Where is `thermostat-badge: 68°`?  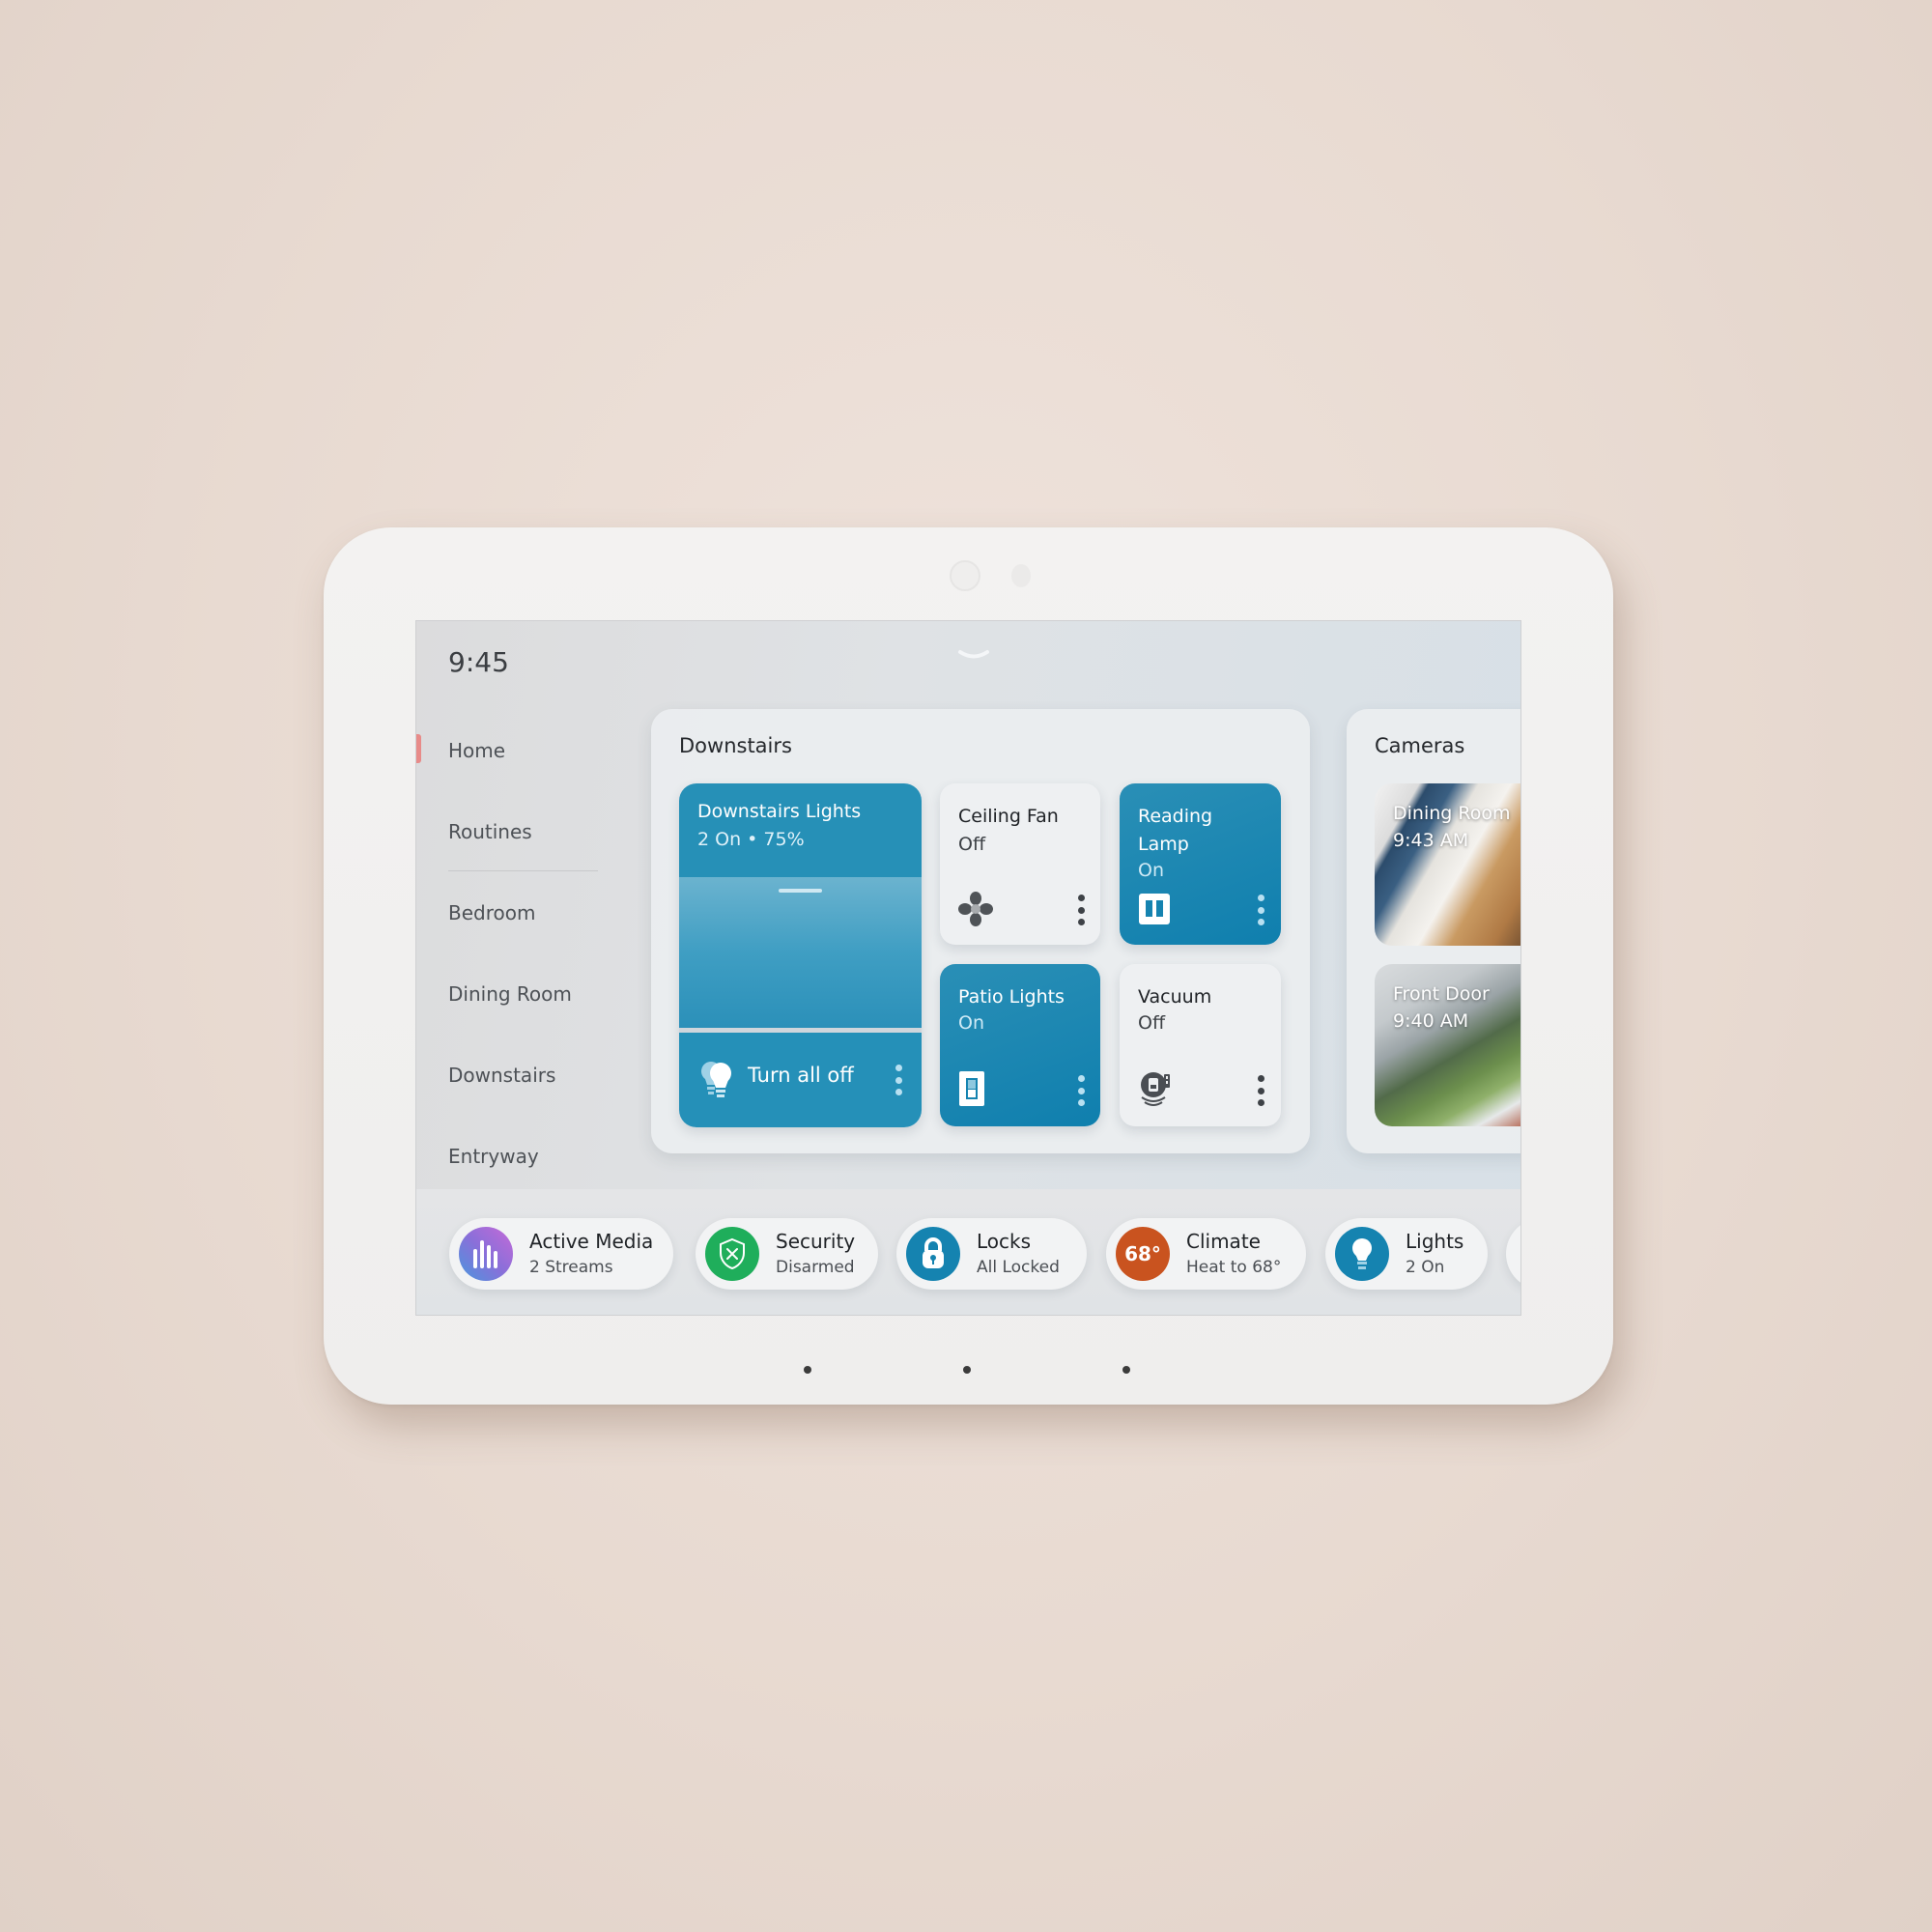
thermostat-badge: 68° is located at coordinates (1143, 1254).